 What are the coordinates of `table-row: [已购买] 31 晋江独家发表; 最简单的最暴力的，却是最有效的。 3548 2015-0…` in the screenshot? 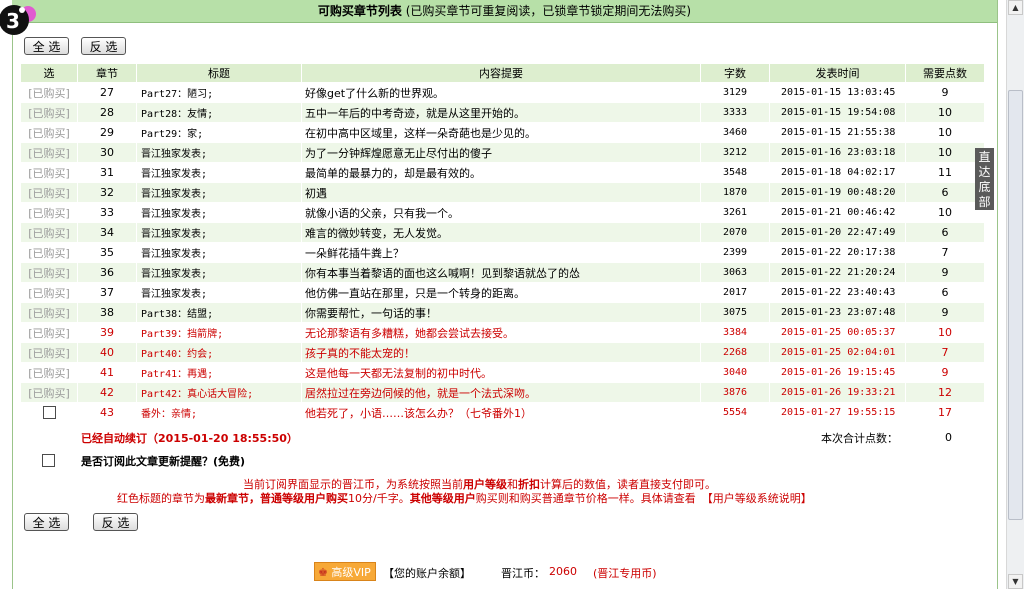 It's located at (502, 172).